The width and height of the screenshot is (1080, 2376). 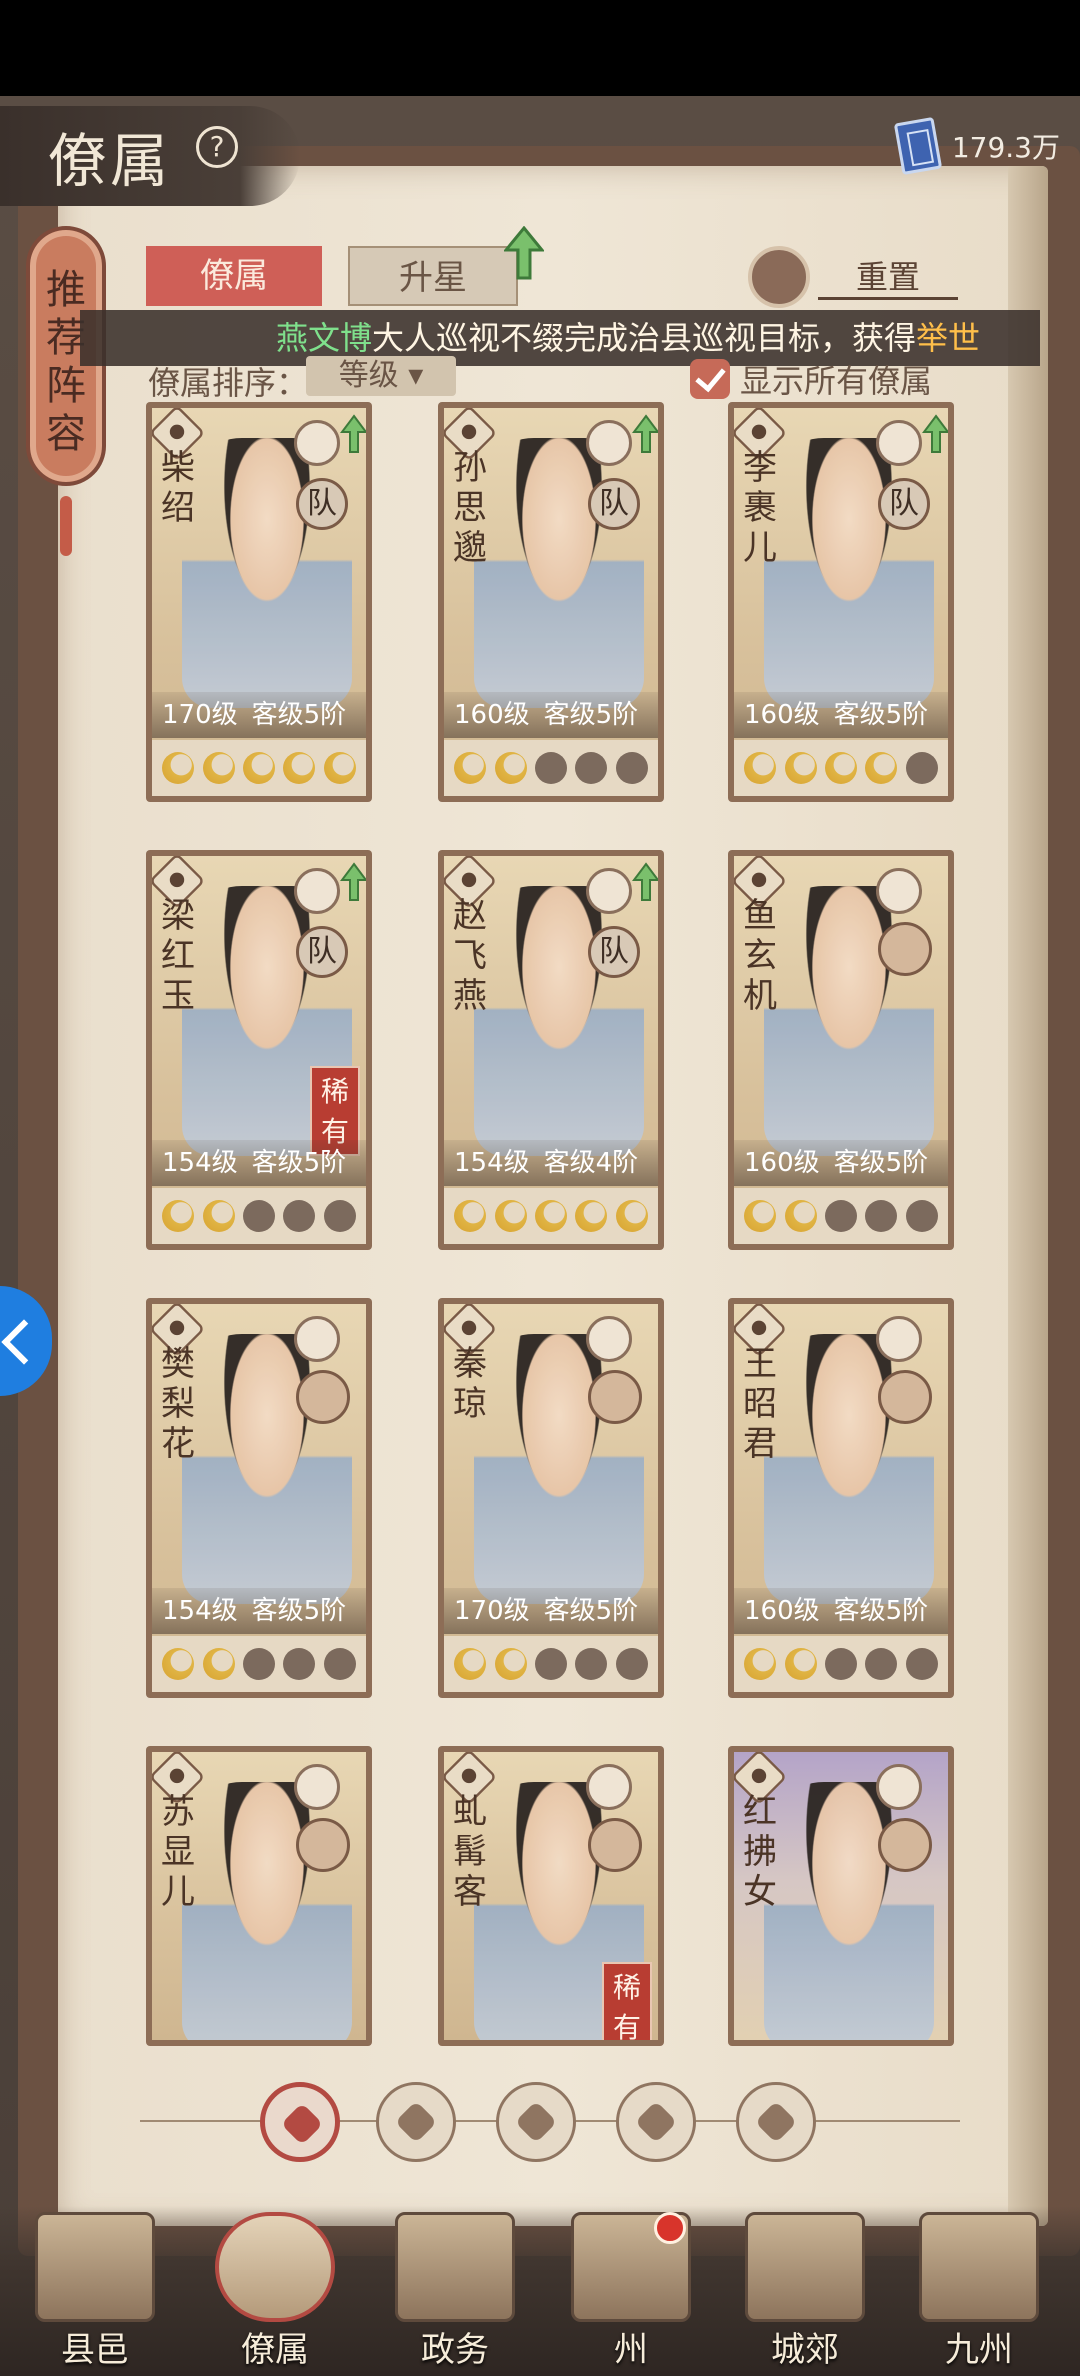 What do you see at coordinates (656, 2122) in the screenshot?
I see `attribute-filter-3-icon` at bounding box center [656, 2122].